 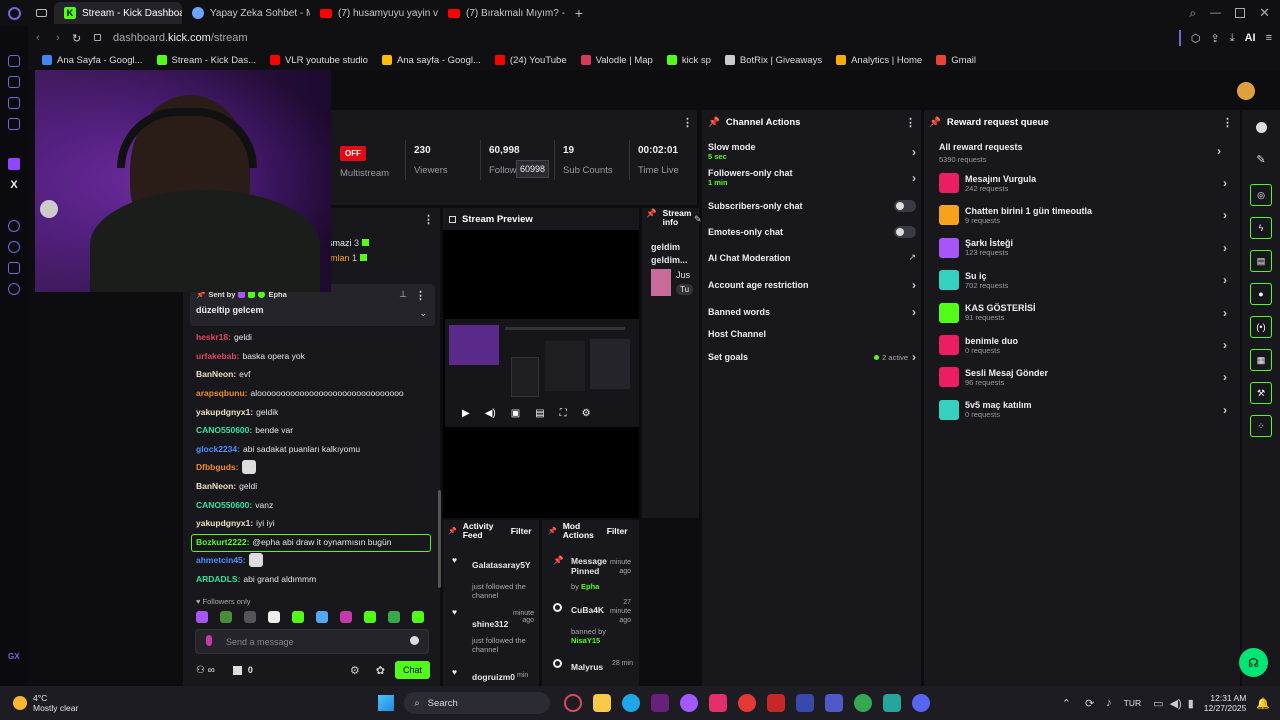 What do you see at coordinates (14, 226) in the screenshot?
I see `history-icon` at bounding box center [14, 226].